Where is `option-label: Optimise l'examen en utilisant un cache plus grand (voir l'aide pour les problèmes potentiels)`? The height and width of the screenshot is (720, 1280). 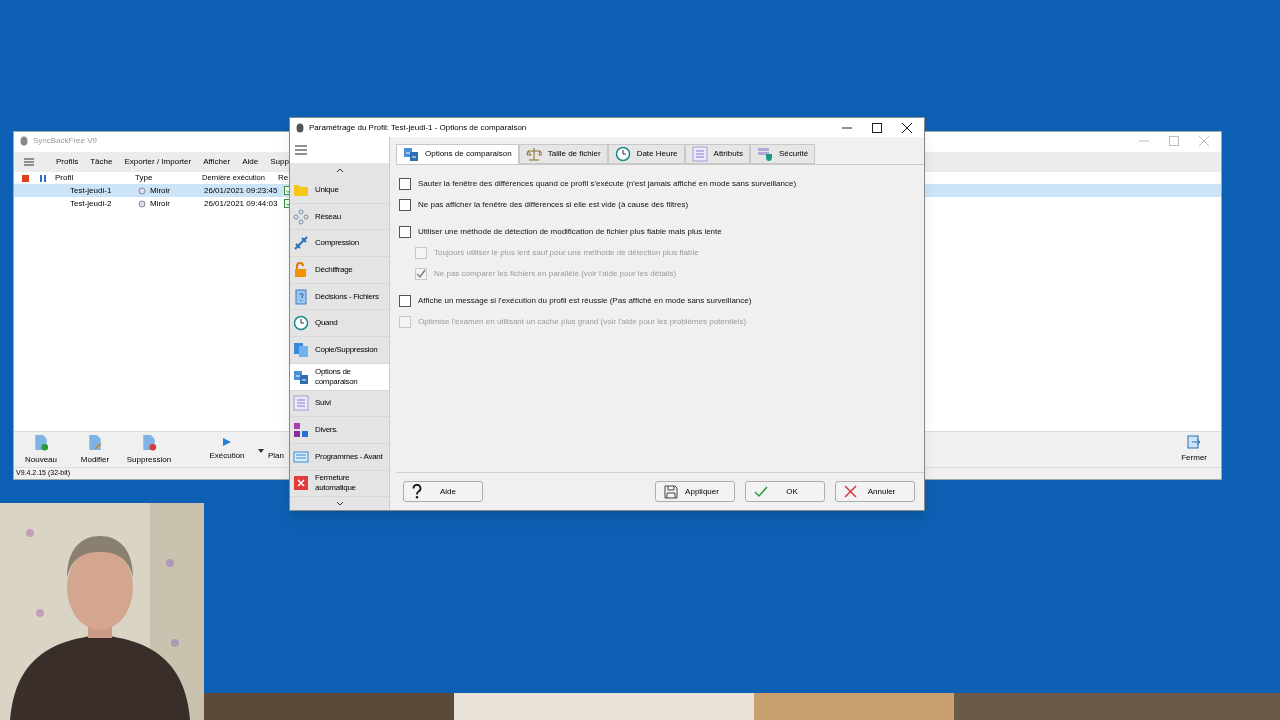 option-label: Optimise l'examen en utilisant un cache plus grand (voir l'aide pour les problèmes potentiels) is located at coordinates (582, 321).